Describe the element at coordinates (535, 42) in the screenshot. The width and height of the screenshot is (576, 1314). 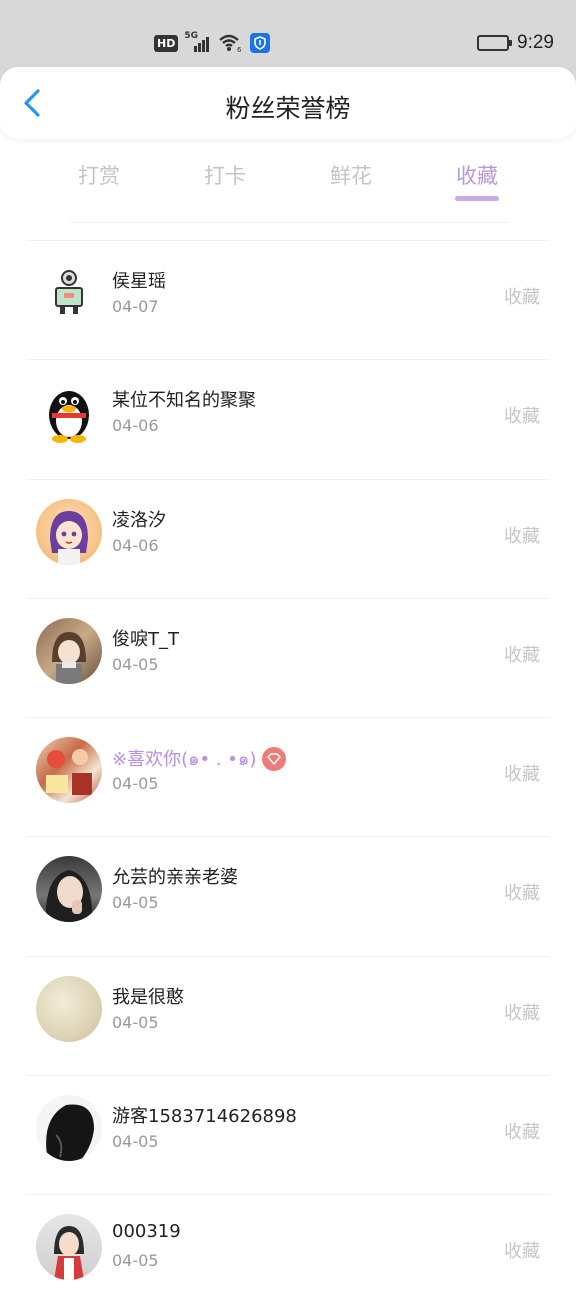
I see `clock: 9:29` at that location.